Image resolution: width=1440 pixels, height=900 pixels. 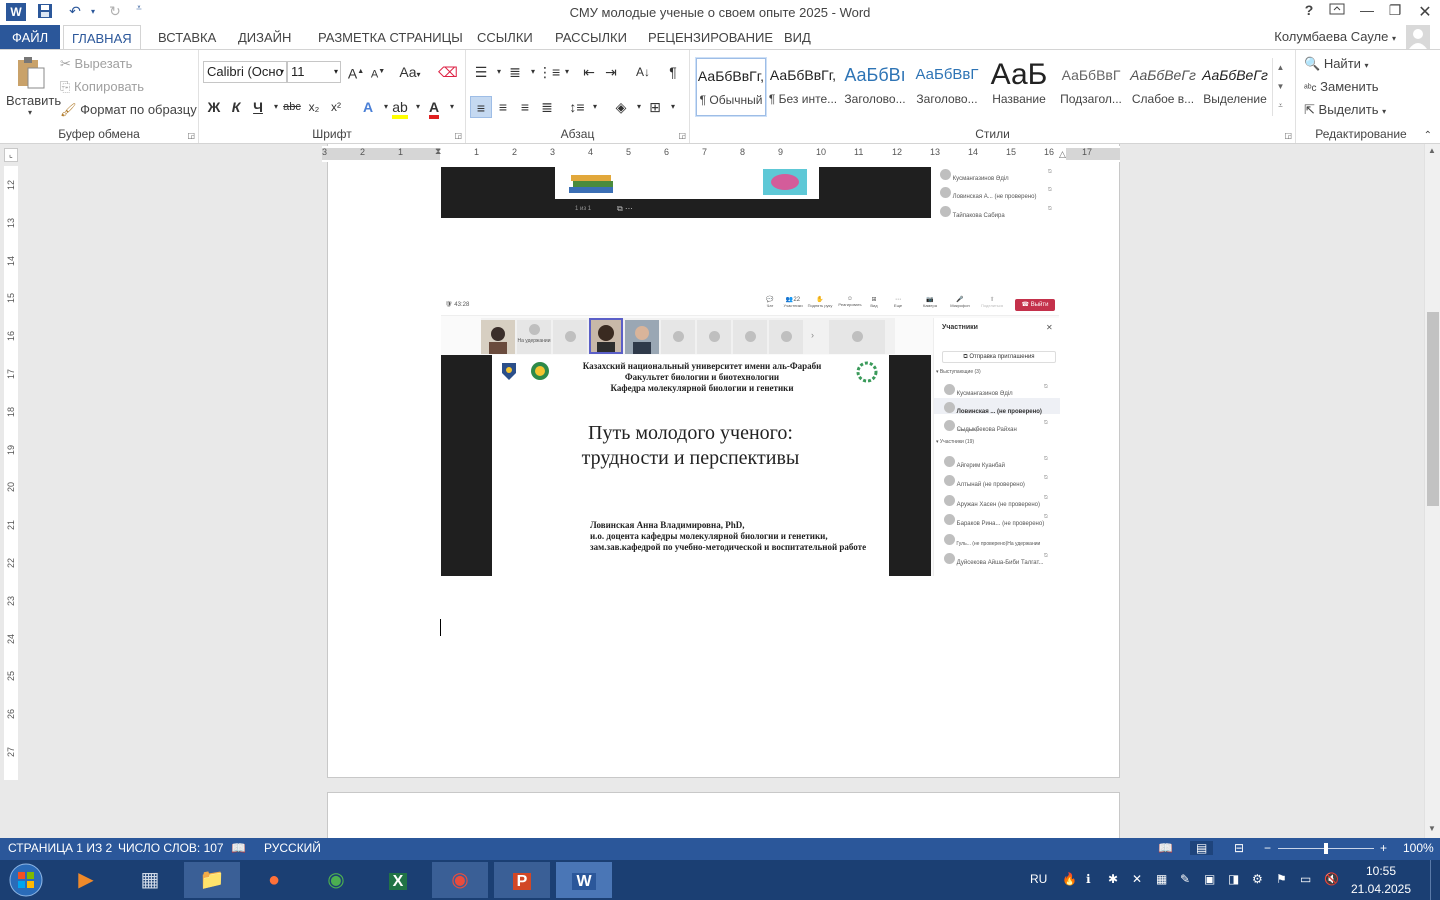 I want to click on screenshot-image-1: 1 из 1 ⧉ ⋯, so click(x=686, y=192).